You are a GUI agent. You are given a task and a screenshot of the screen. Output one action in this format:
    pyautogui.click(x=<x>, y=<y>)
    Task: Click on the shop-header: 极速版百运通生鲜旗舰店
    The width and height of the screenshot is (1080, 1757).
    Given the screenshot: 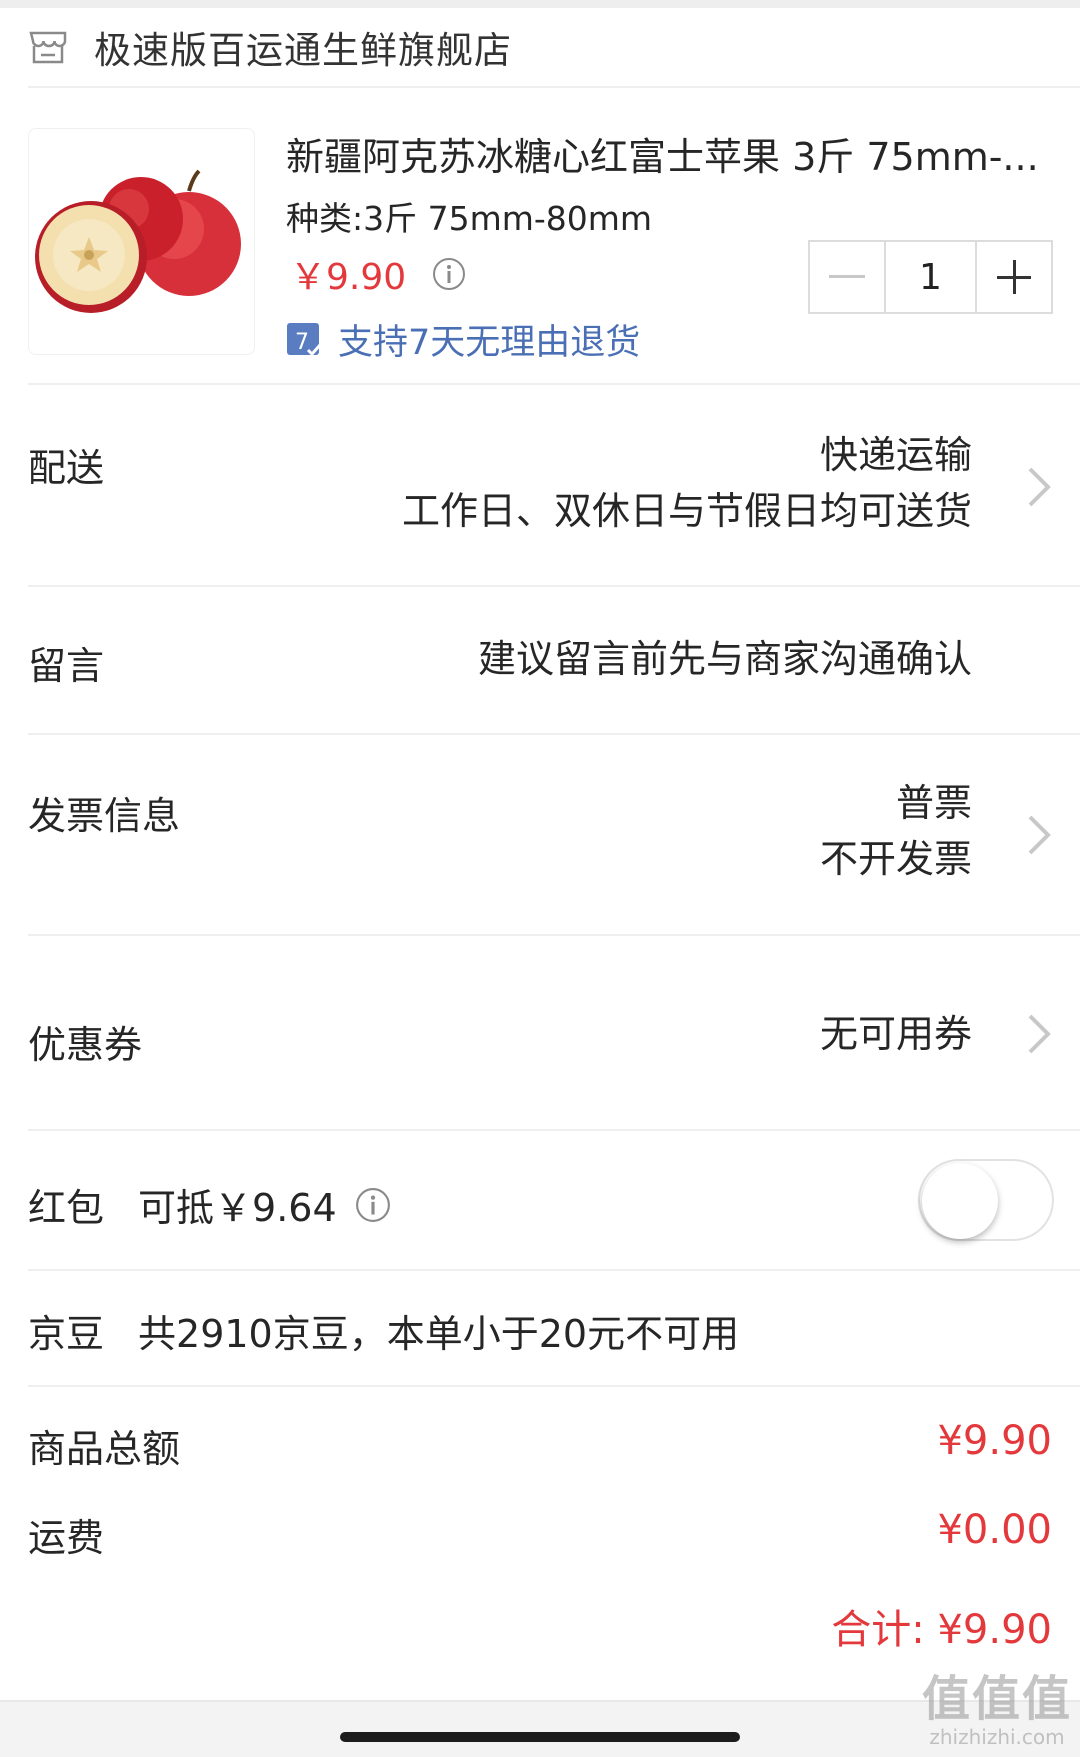 What is the action you would take?
    pyautogui.click(x=554, y=48)
    